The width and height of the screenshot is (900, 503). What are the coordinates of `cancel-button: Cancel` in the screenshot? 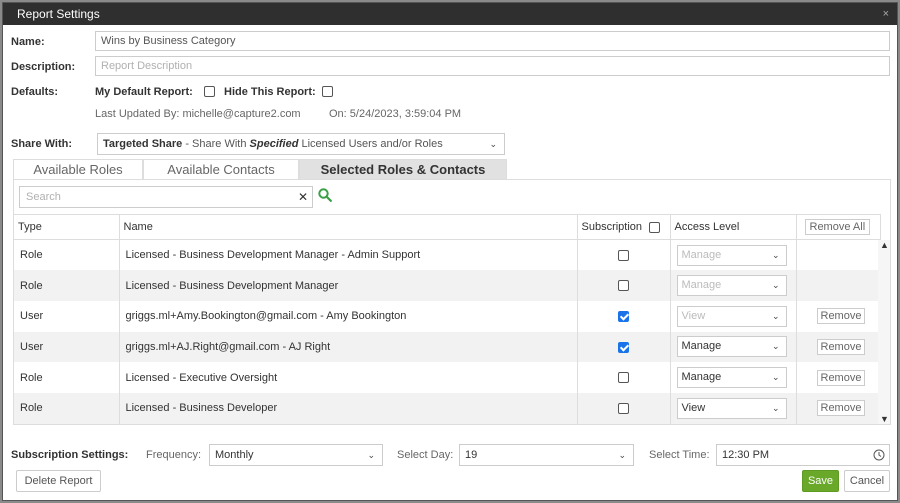 It's located at (867, 481).